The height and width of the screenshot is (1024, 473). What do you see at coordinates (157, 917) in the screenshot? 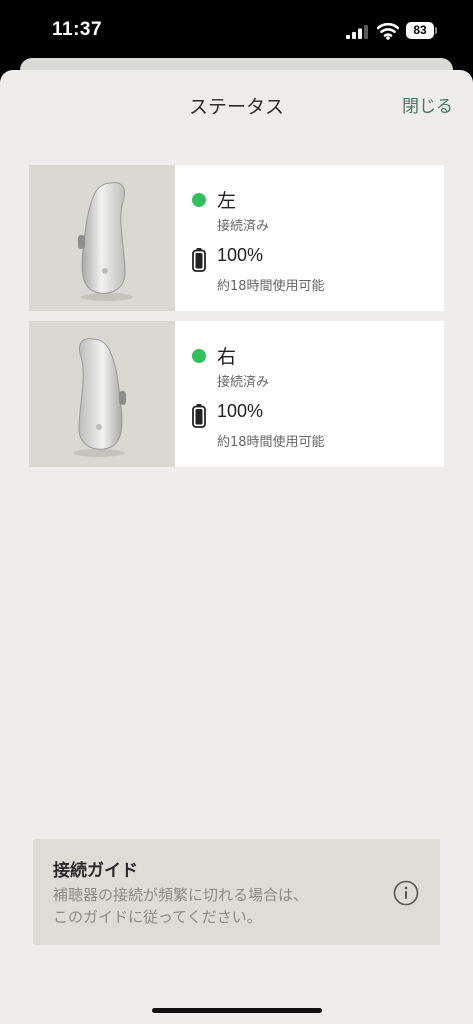
I see `guide-description-line2: このガイドに従ってください。` at bounding box center [157, 917].